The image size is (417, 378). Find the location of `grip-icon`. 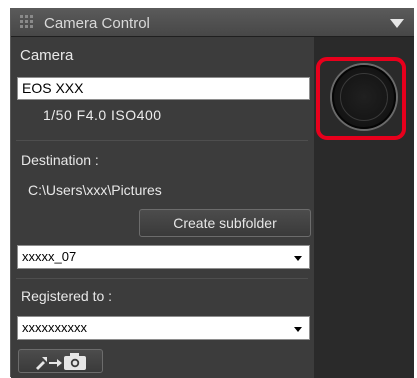

grip-icon is located at coordinates (28, 23).